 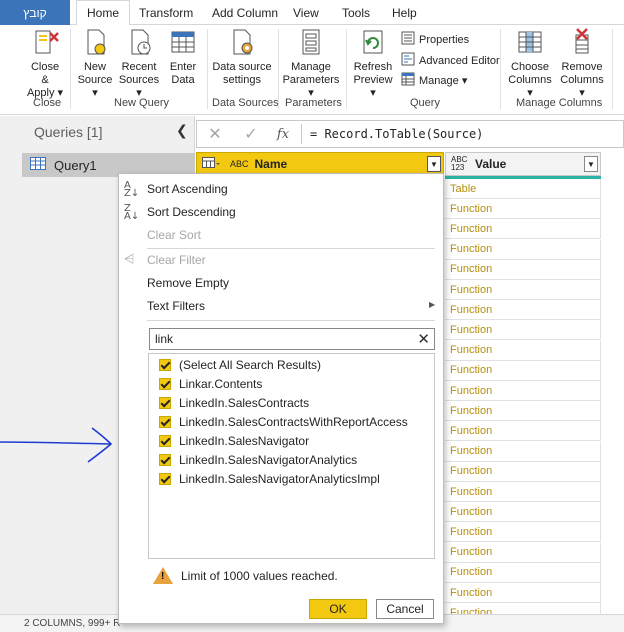 What do you see at coordinates (187, 189) in the screenshot?
I see `sort-ascending-item: Sort Ascending` at bounding box center [187, 189].